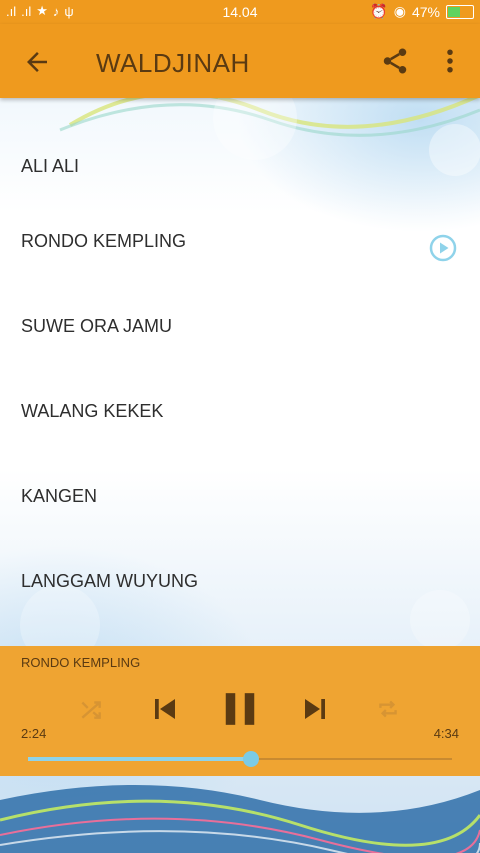 The width and height of the screenshot is (480, 853). Describe the element at coordinates (91, 709) in the screenshot. I see `shuffle-icon` at that location.